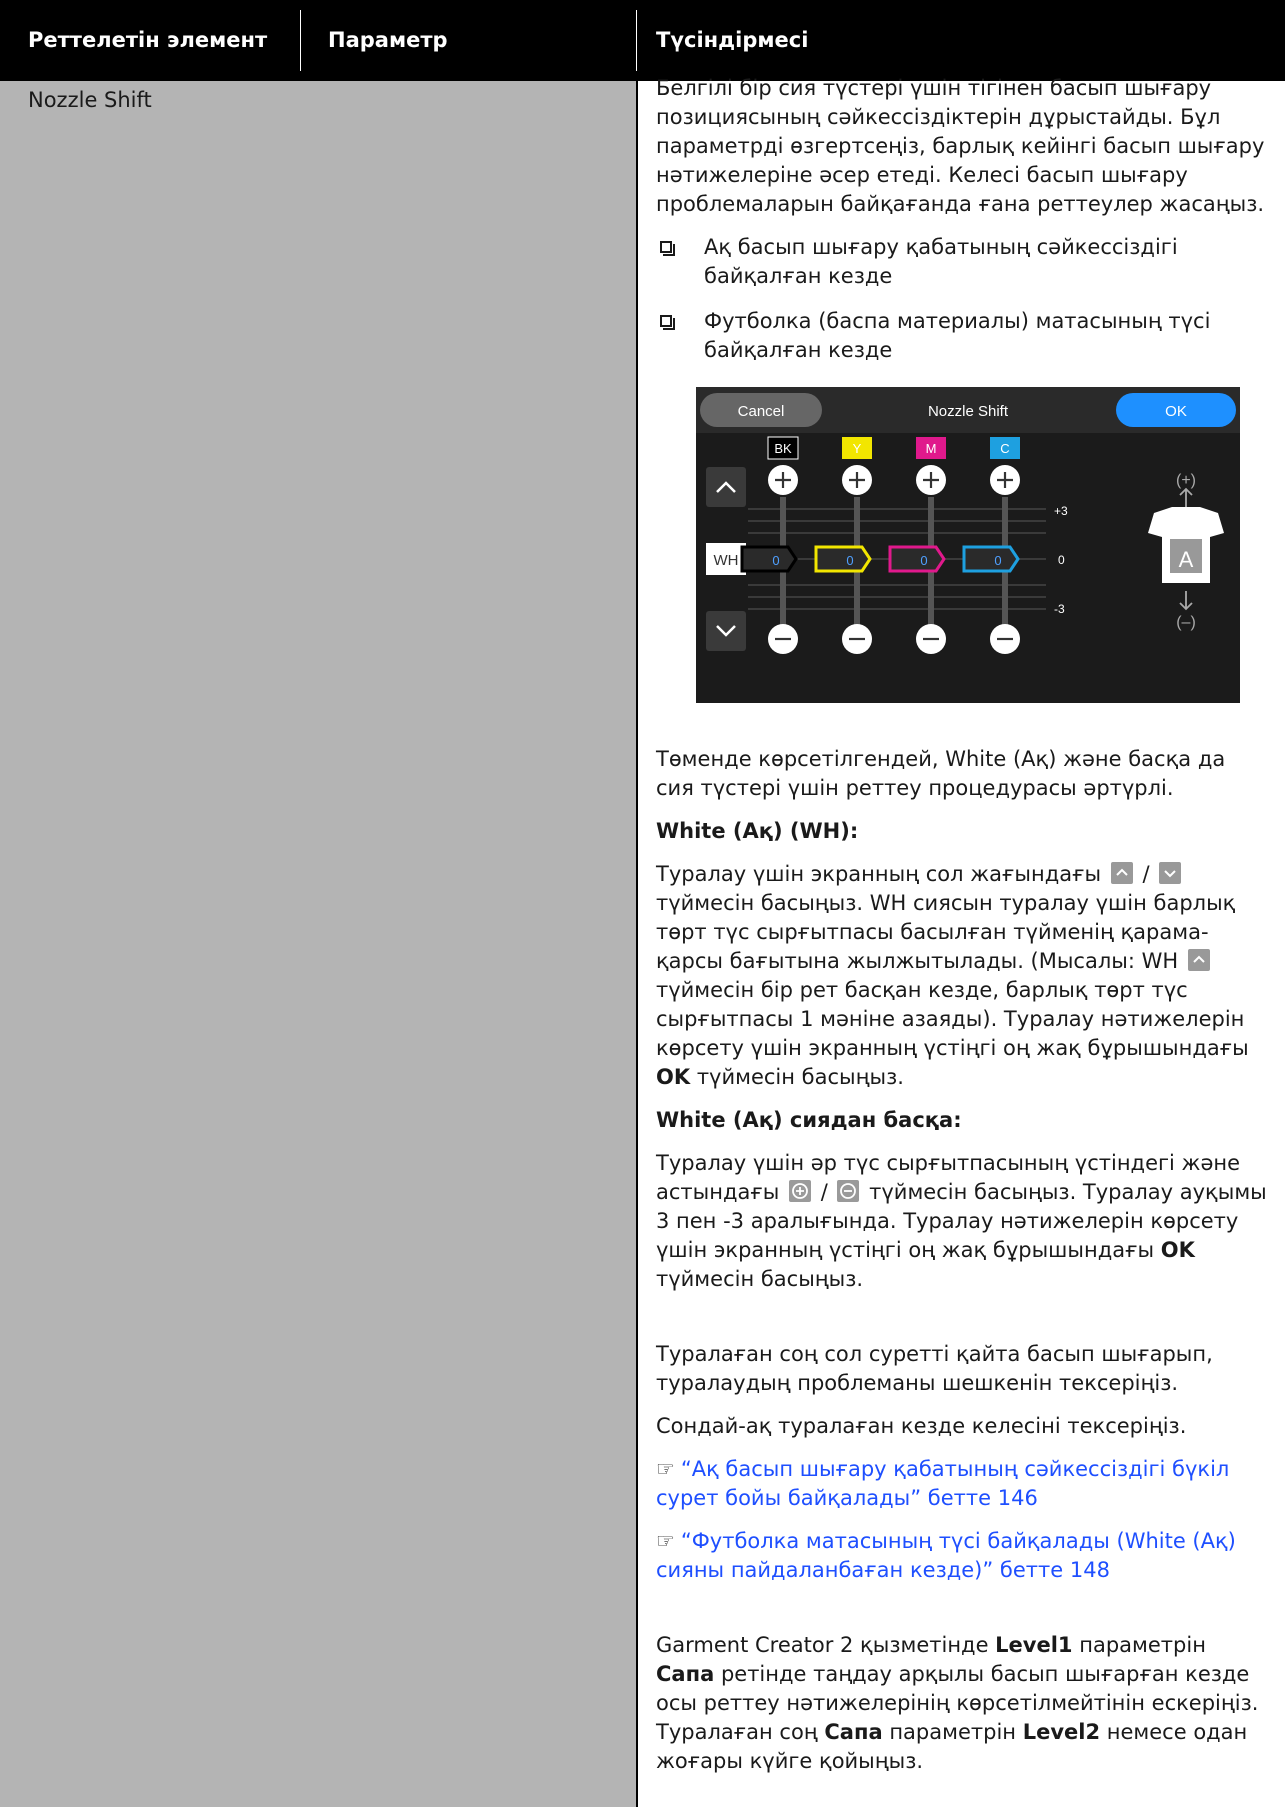  I want to click on column-separator, so click(637, 944).